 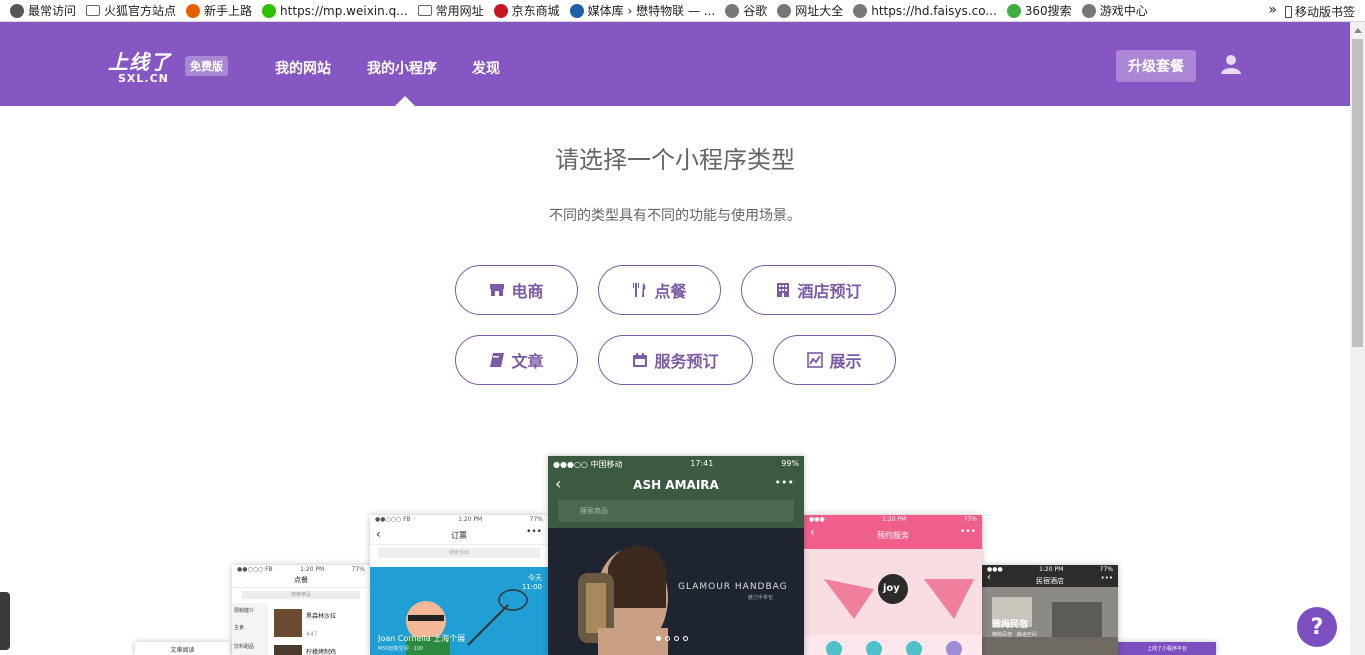 I want to click on bookmarks-overflow-button: », so click(x=1272, y=10).